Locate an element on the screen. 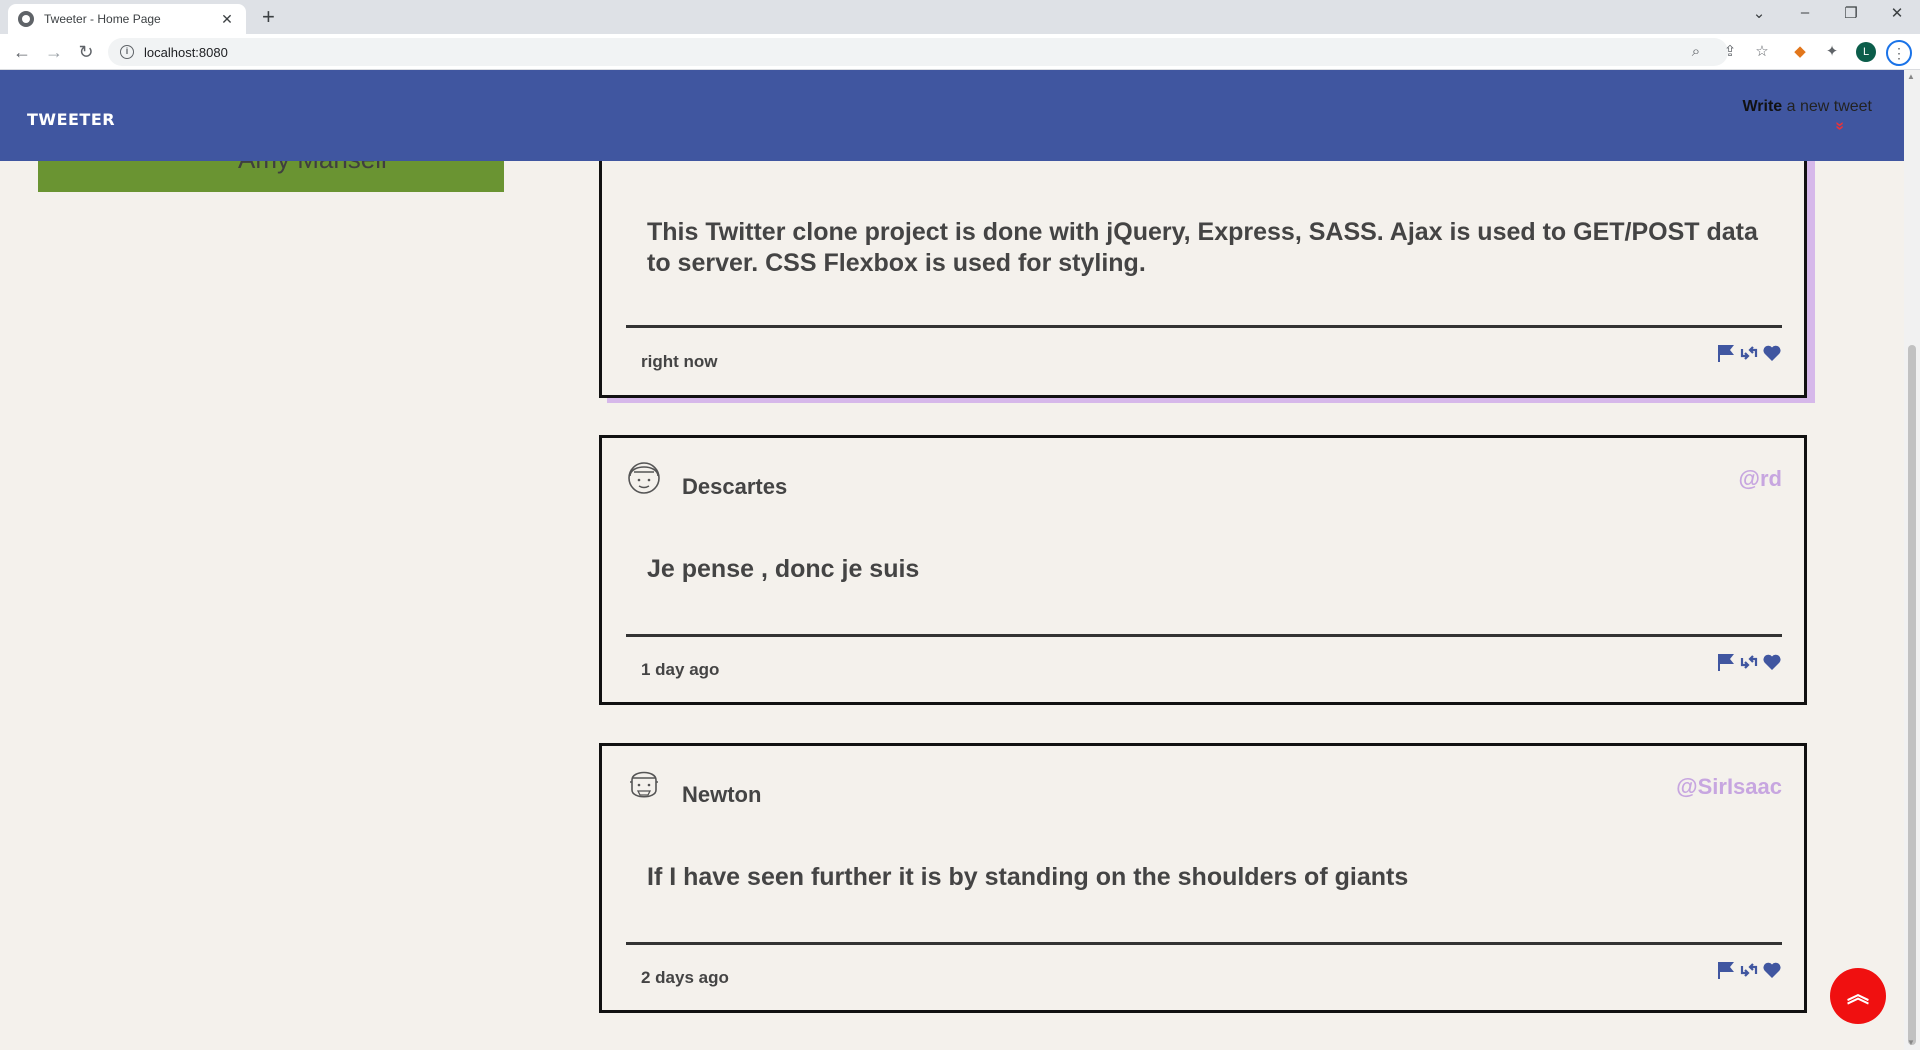  tweet-timestamp: right now is located at coordinates (679, 361).